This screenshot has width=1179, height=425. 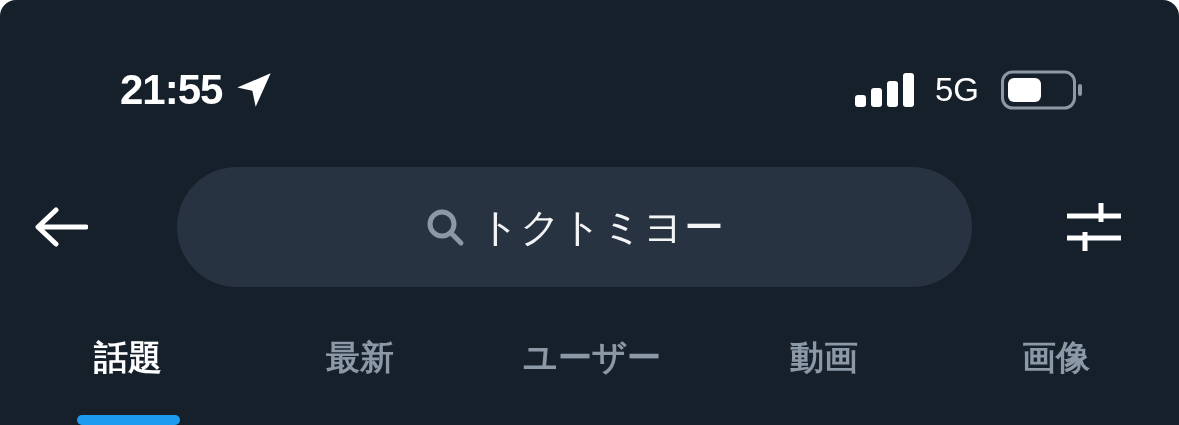 What do you see at coordinates (884, 90) in the screenshot?
I see `signal-icon` at bounding box center [884, 90].